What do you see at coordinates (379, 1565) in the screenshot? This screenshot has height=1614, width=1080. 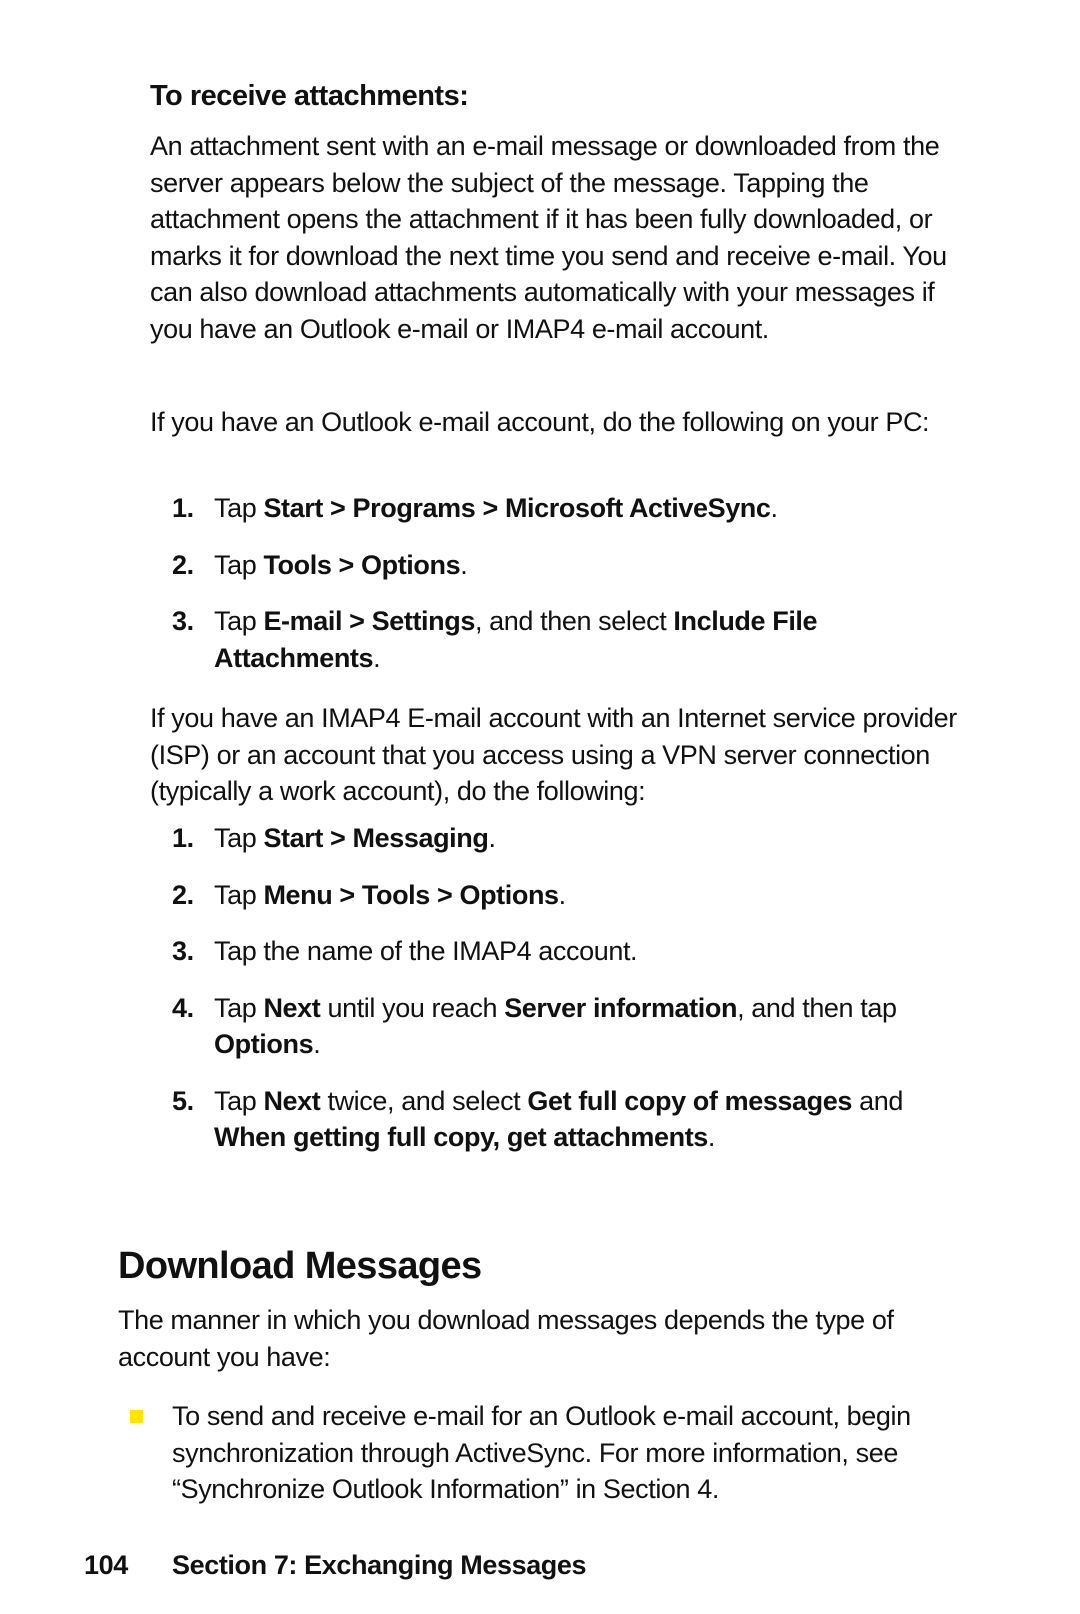 I see `footer-section-label: Section 7: Exchanging Messages` at bounding box center [379, 1565].